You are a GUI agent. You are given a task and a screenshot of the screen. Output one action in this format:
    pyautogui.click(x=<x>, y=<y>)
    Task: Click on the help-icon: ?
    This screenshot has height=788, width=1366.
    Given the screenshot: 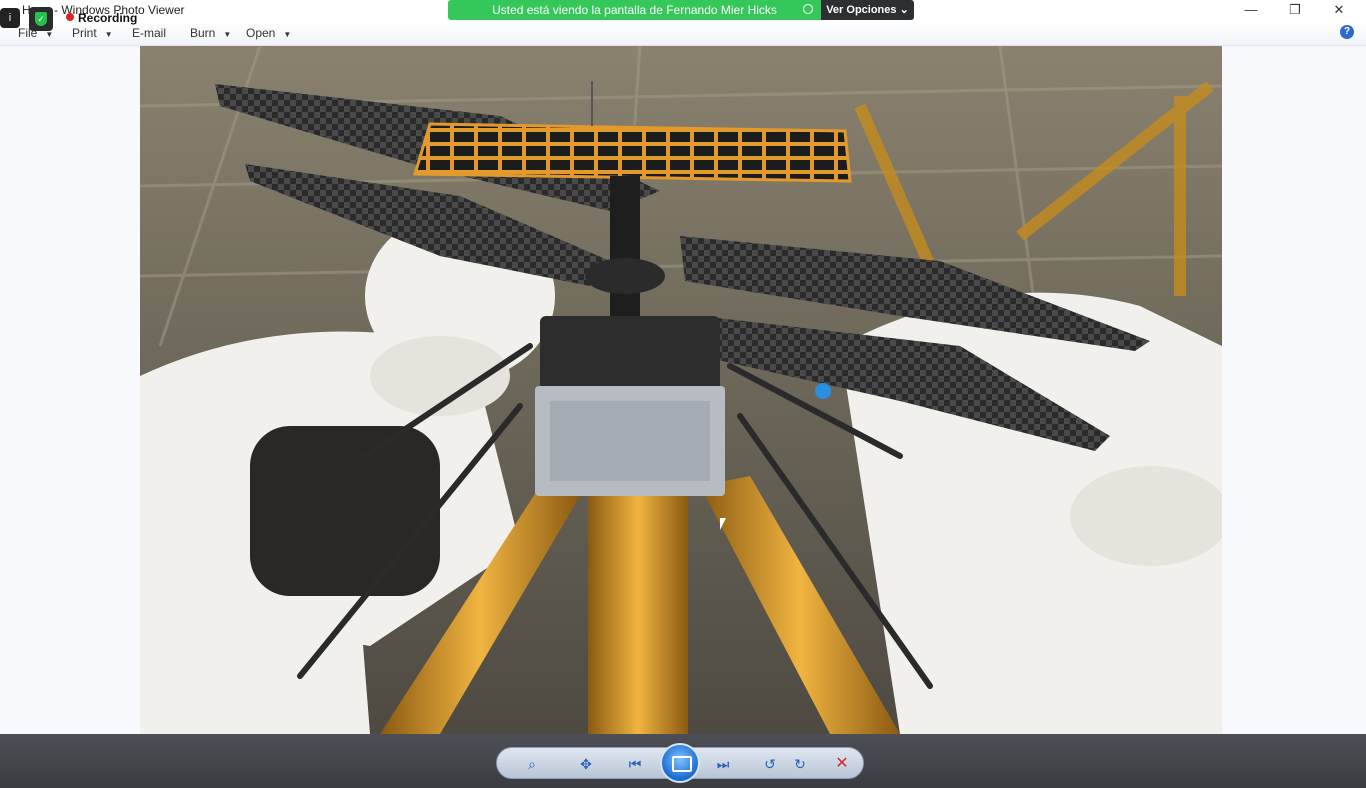 What is the action you would take?
    pyautogui.click(x=1347, y=32)
    